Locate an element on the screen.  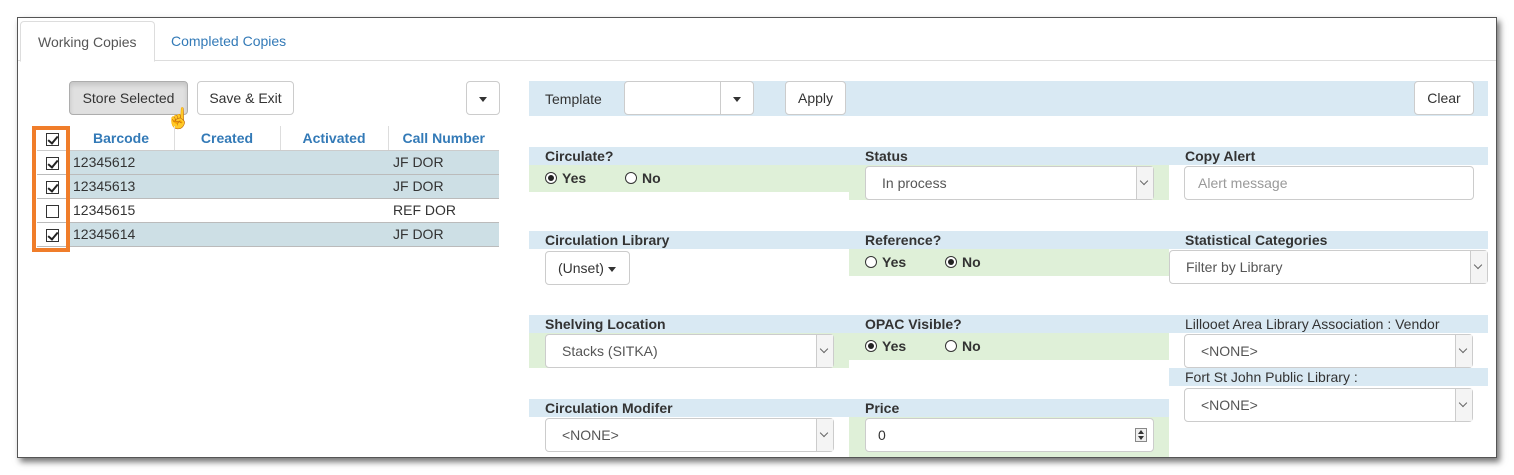
tab-completed-copies: Completed Copies is located at coordinates (228, 41).